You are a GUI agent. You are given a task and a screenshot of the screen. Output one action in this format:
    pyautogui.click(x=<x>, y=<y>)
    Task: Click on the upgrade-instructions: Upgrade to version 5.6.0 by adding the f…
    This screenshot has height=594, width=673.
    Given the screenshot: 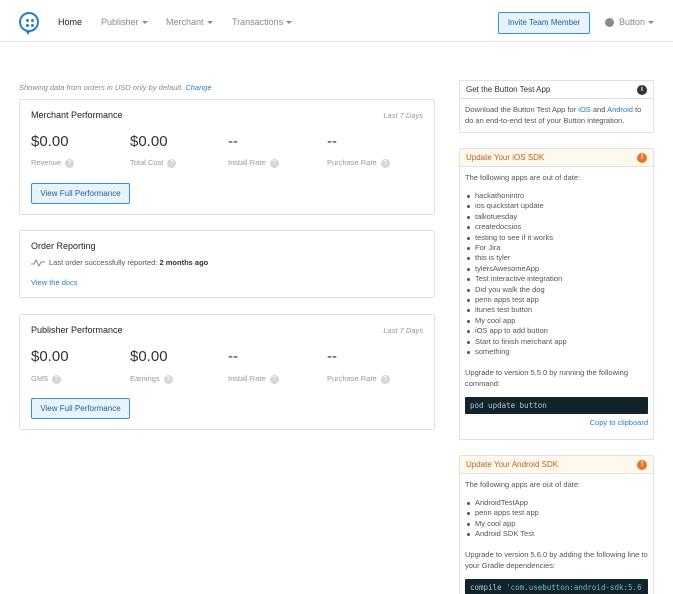 What is the action you would take?
    pyautogui.click(x=556, y=559)
    